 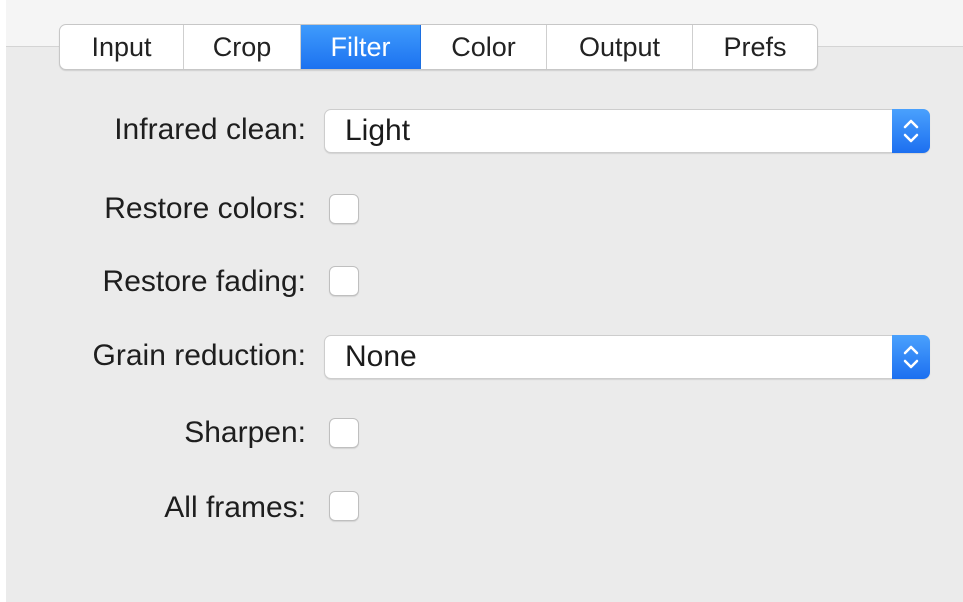 I want to click on infrared-clean-label: Infrared clean:, so click(x=210, y=129).